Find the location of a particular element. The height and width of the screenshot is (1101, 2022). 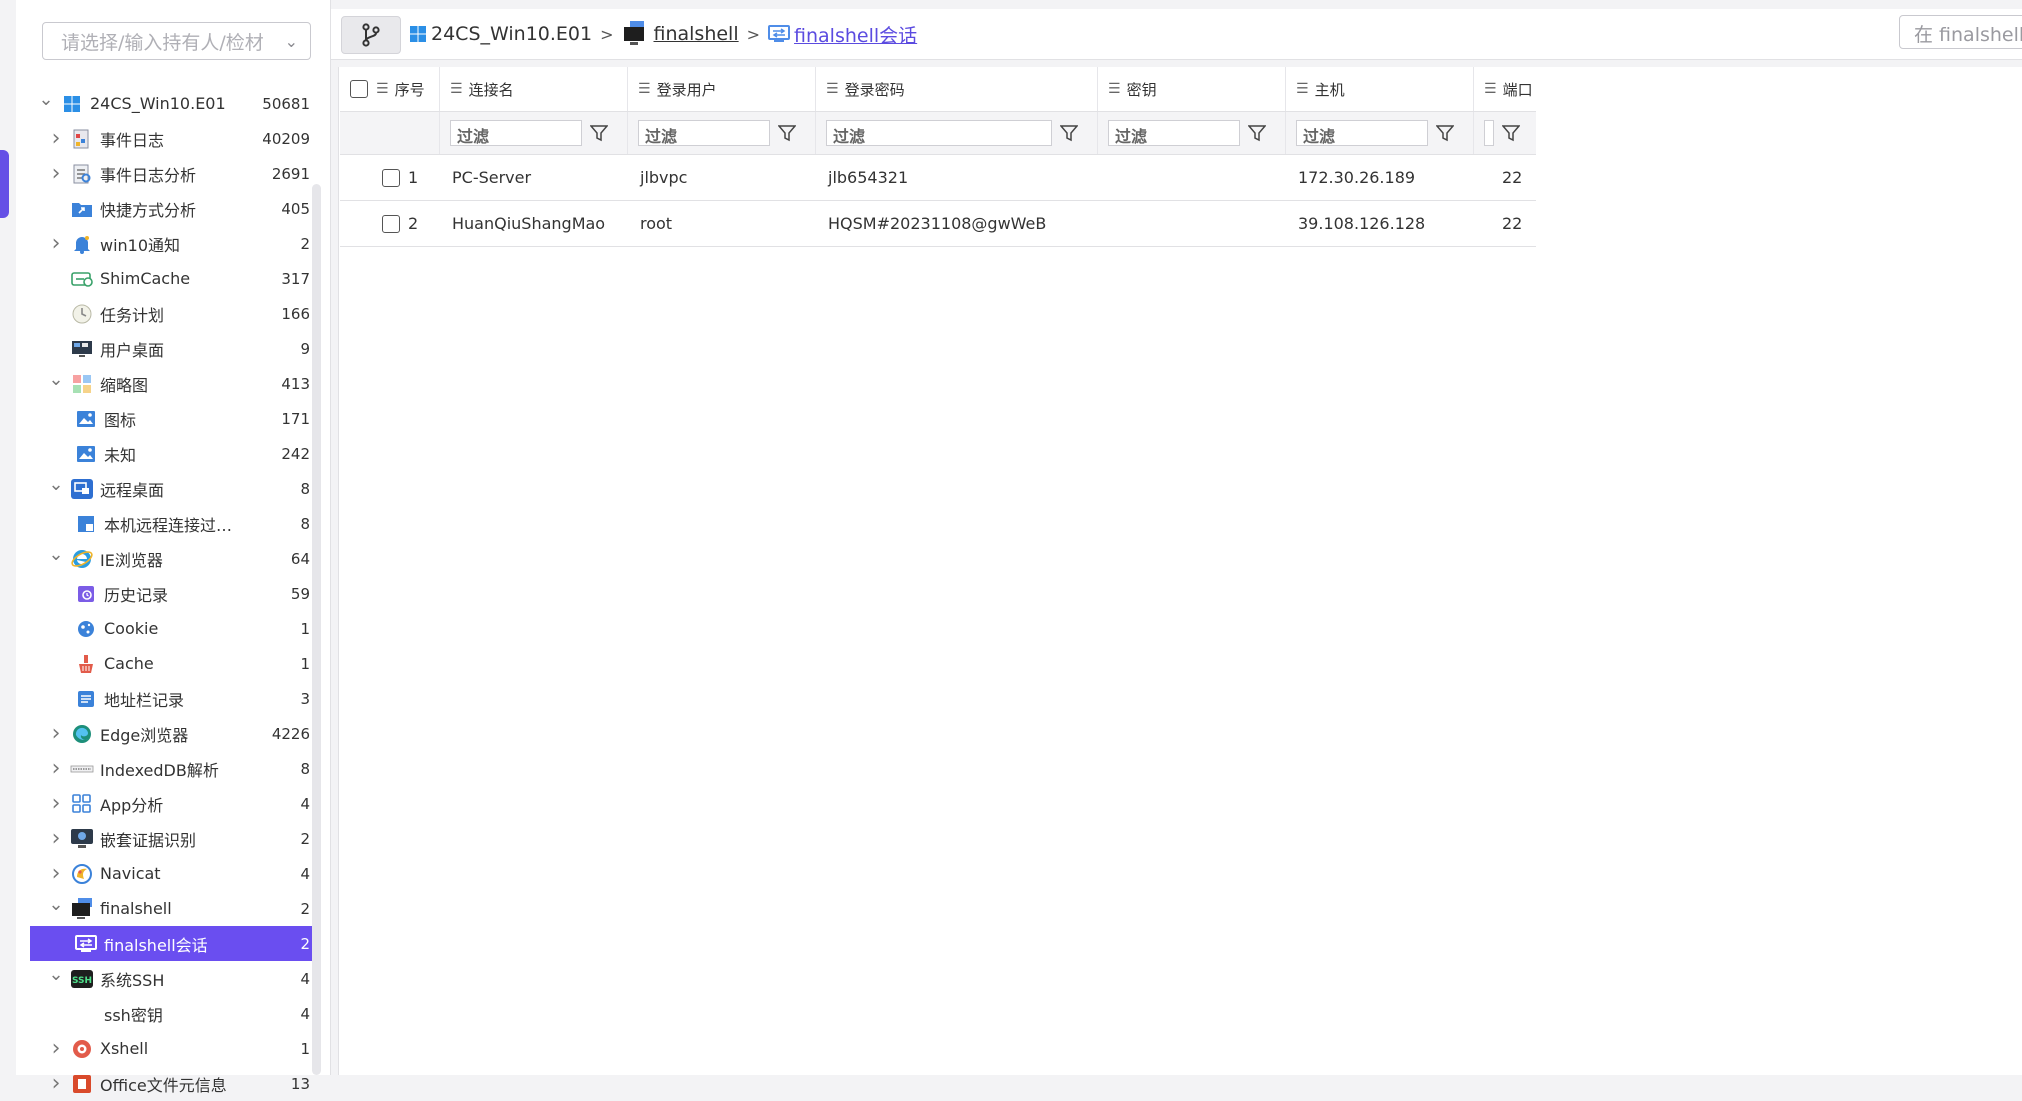

column-header-user: ☰ 登录用户 is located at coordinates (722, 89).